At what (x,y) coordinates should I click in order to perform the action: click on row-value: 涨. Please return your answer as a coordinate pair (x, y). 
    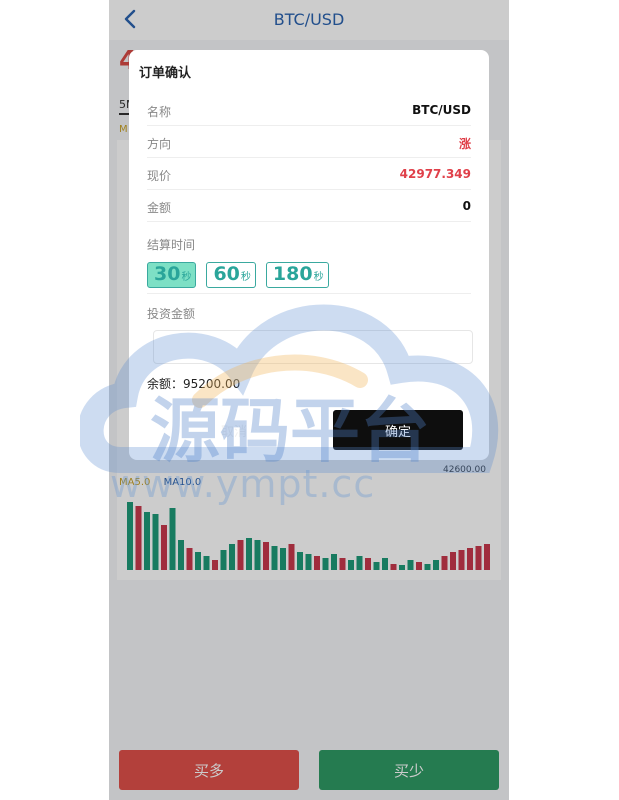
    Looking at the image, I should click on (464, 144).